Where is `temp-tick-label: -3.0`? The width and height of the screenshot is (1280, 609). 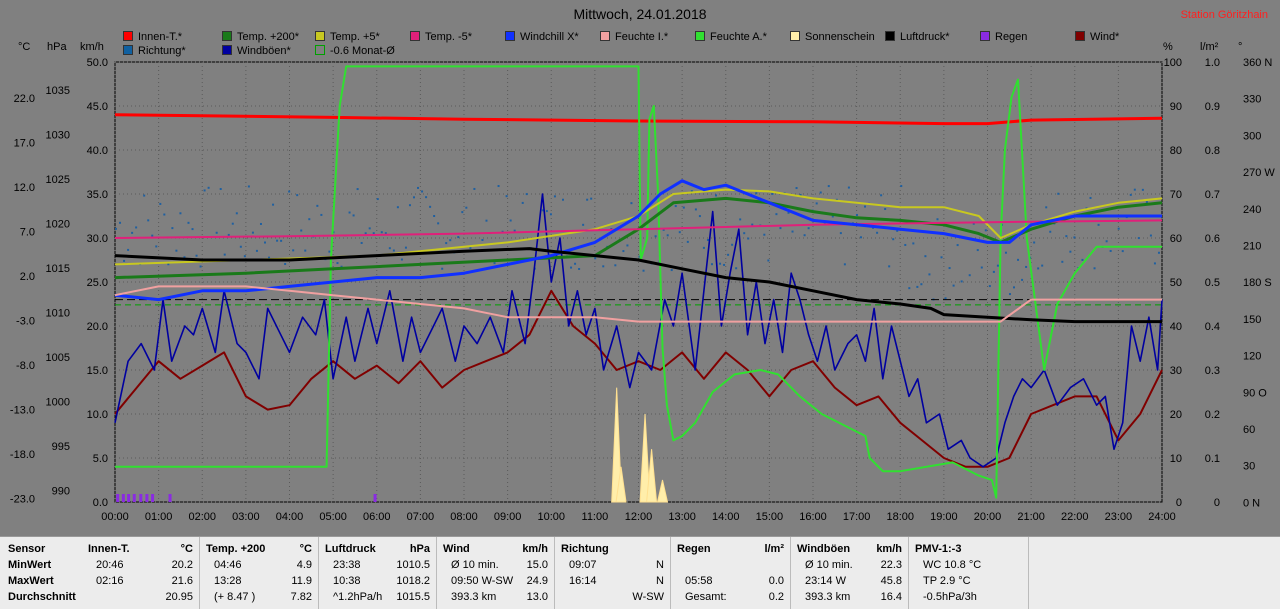 temp-tick-label: -3.0 is located at coordinates (25, 322).